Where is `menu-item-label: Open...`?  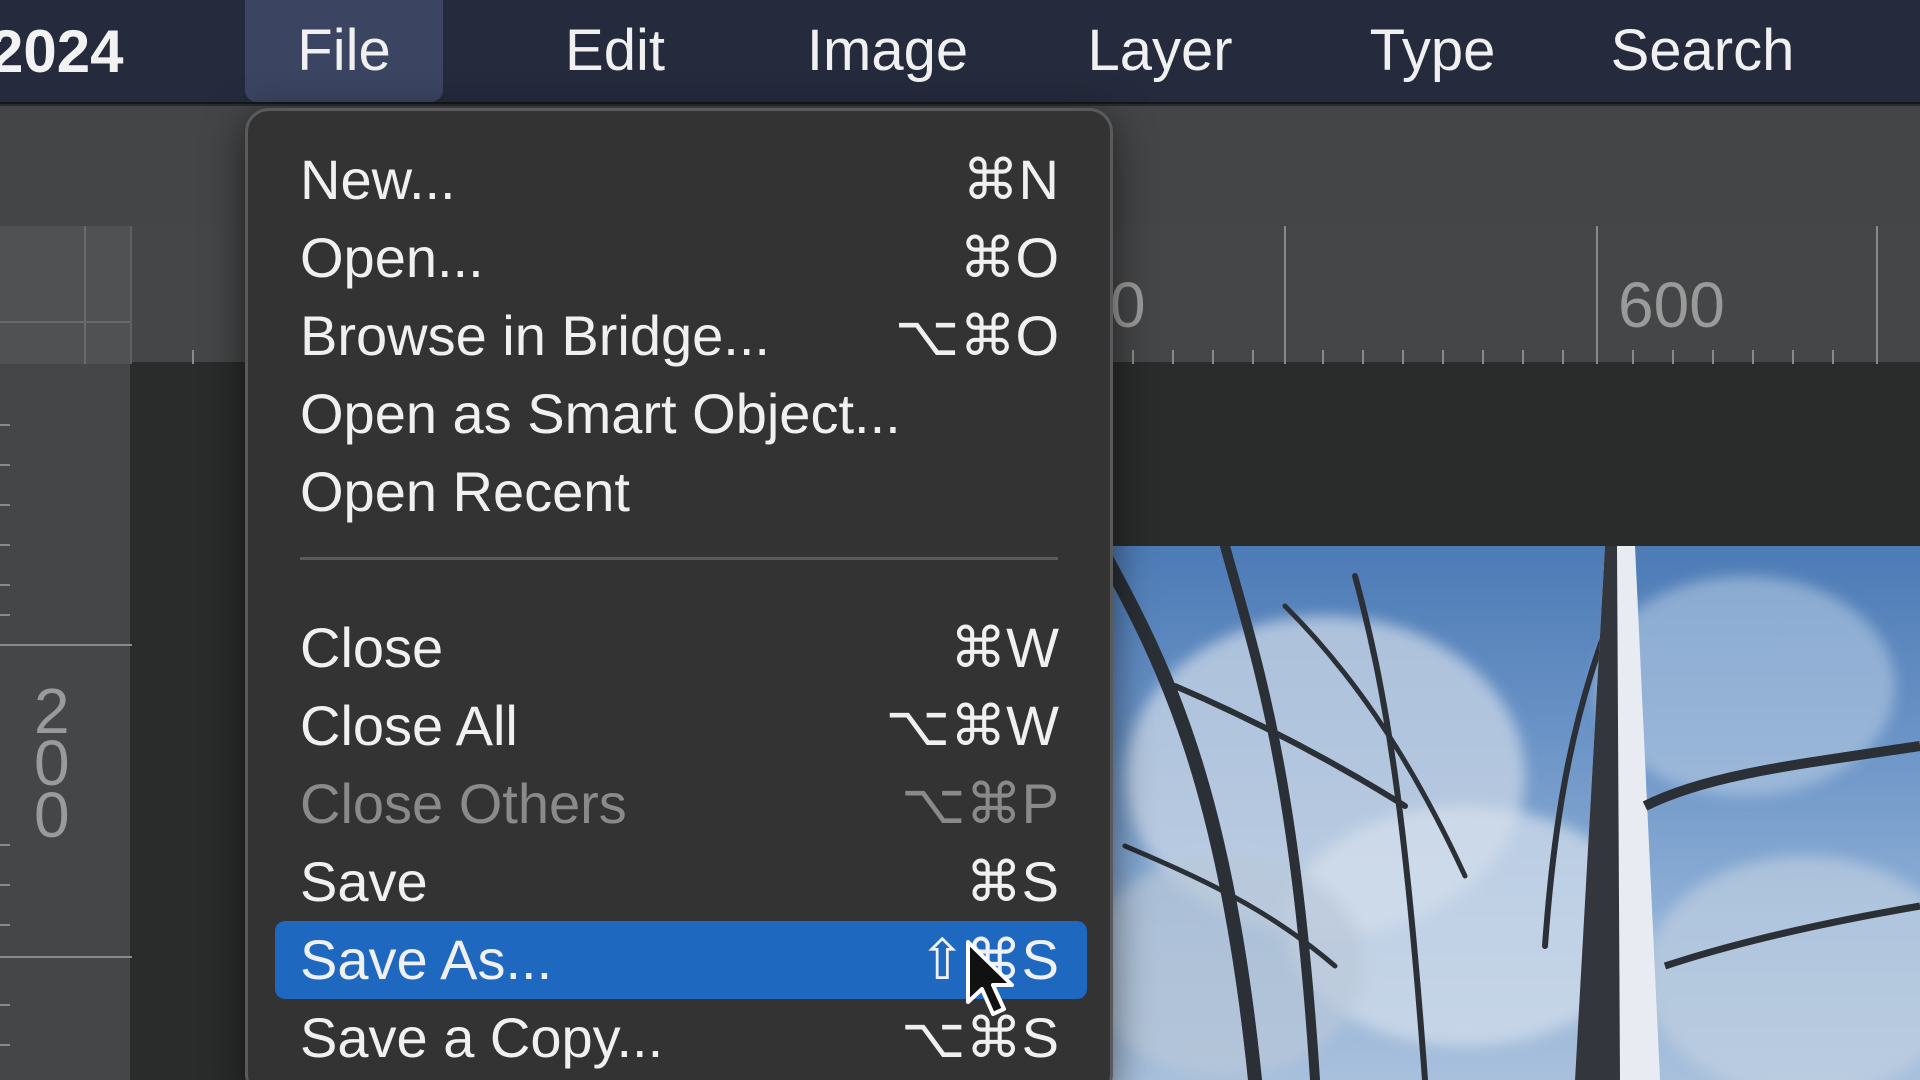
menu-item-label: Open... is located at coordinates (392, 257).